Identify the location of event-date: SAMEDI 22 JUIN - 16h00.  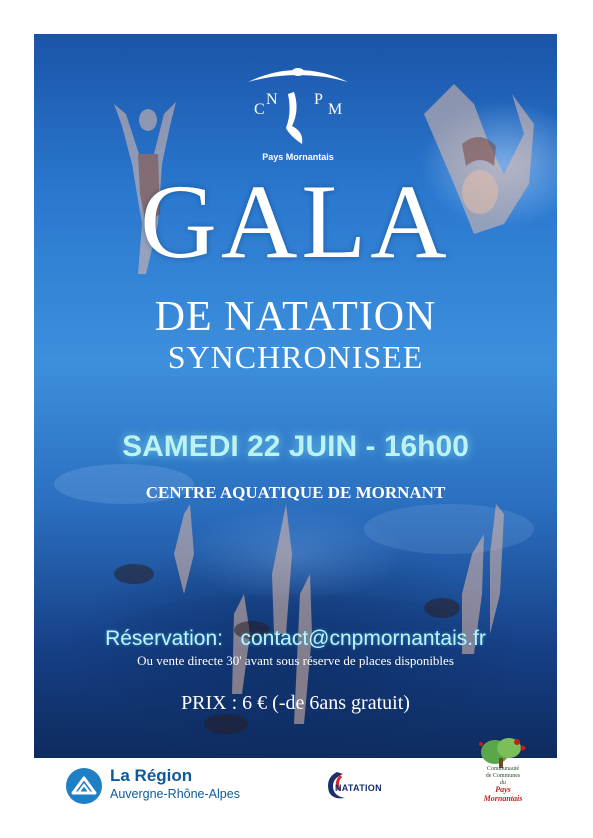
(295, 446).